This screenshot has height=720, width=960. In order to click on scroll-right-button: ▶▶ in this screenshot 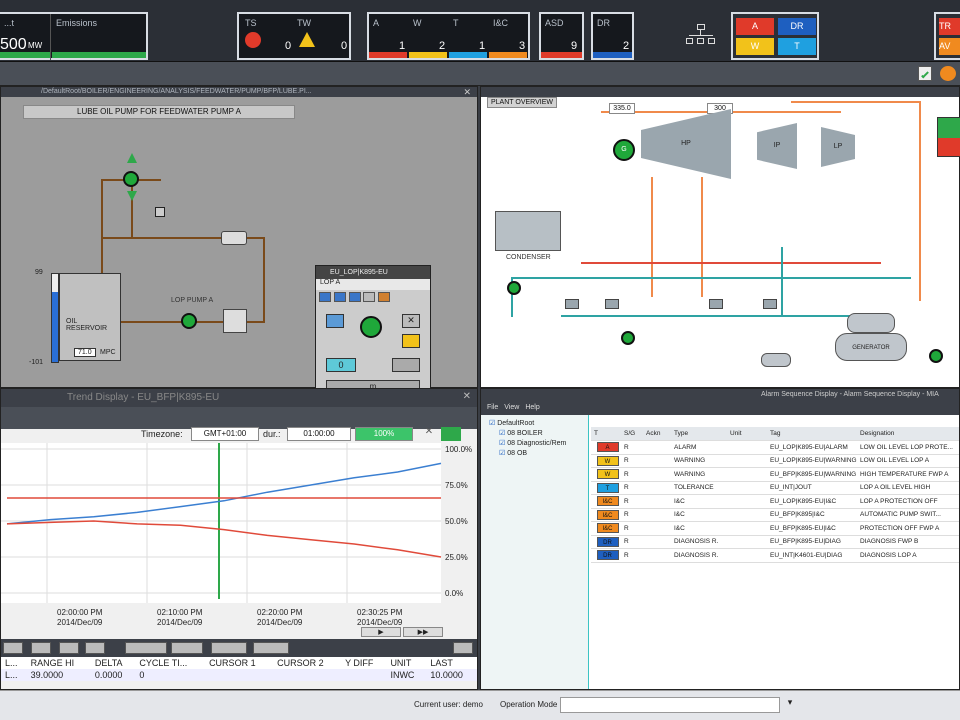, I will do `click(423, 632)`.